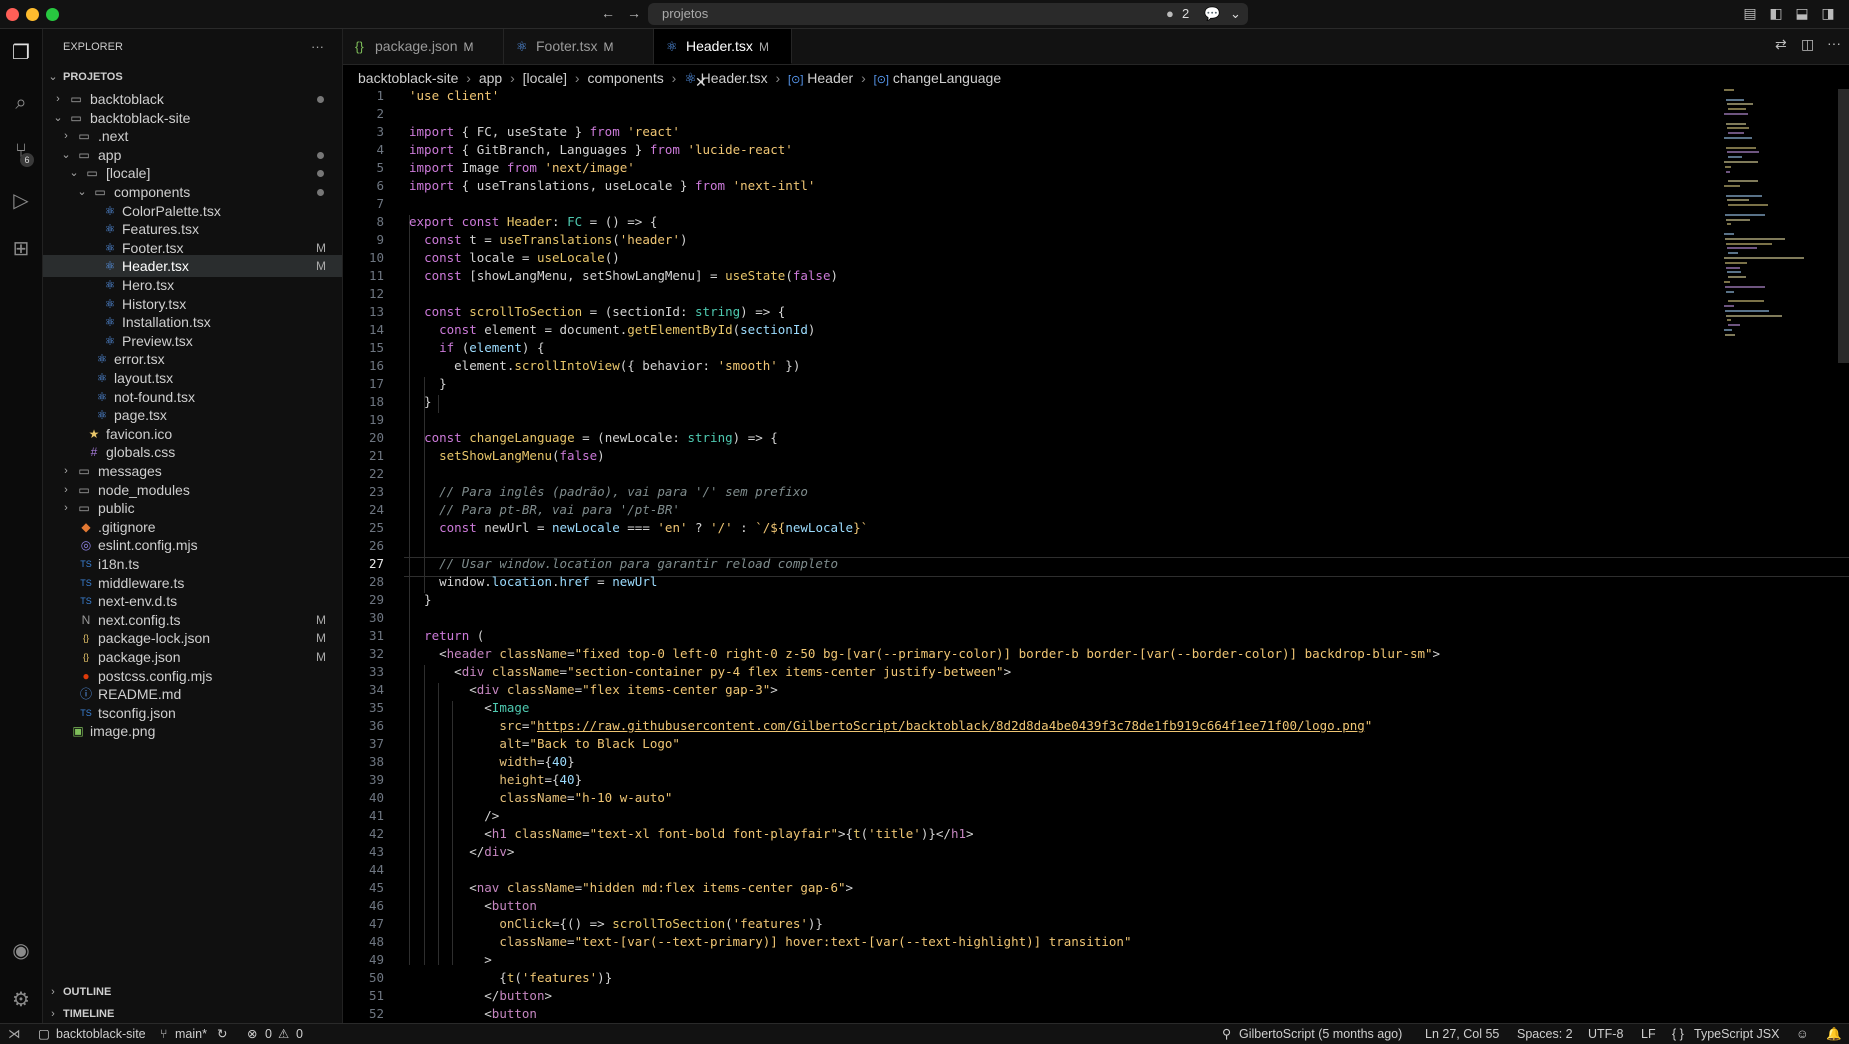  I want to click on toggle-secondary-sidebar-icon: ◨, so click(1828, 13).